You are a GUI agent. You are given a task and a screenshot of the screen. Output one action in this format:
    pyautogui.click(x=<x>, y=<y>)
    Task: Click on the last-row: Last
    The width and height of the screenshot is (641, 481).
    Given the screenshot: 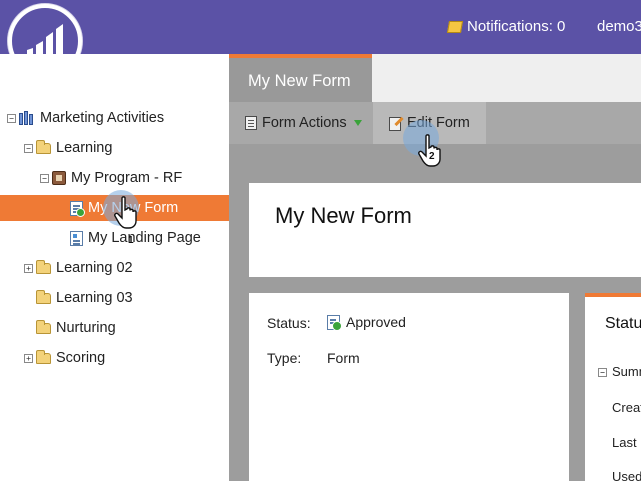 What is the action you would take?
    pyautogui.click(x=624, y=442)
    